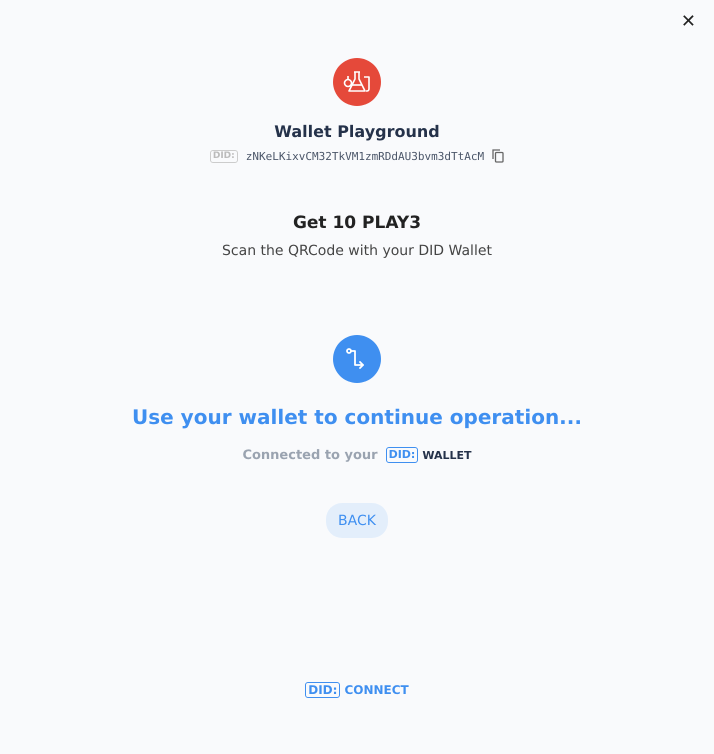  I want to click on did-address: zNKeLKixvCM32TkVM1zmRDdAU3bvm3dTtAcM, so click(365, 156).